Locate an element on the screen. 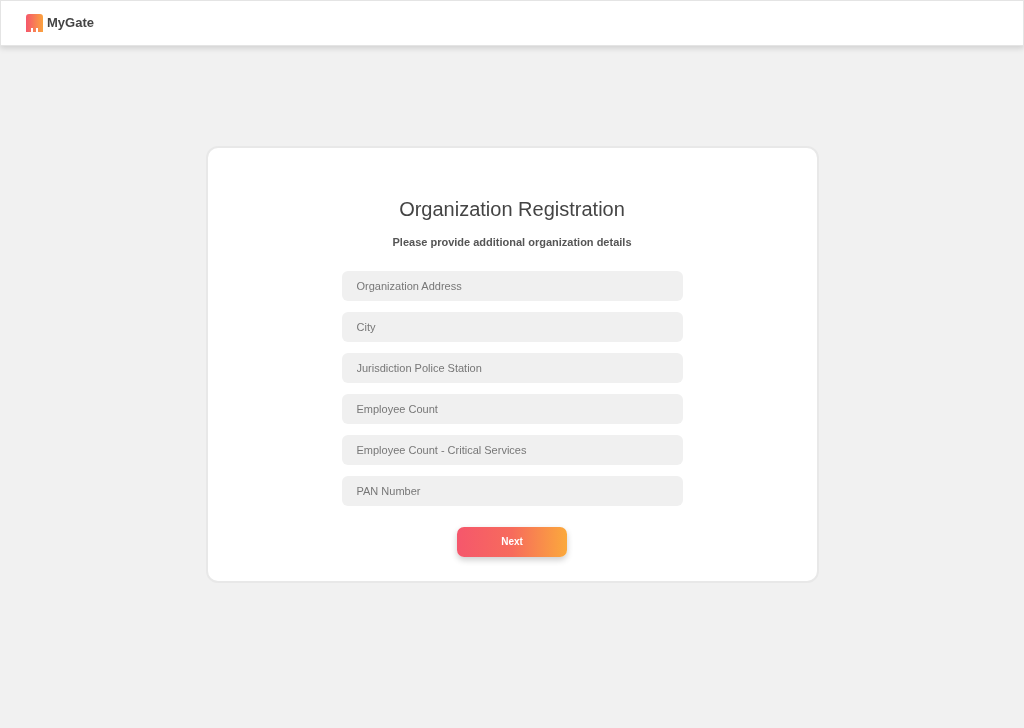 The width and height of the screenshot is (1024, 728). input-field: City is located at coordinates (512, 326).